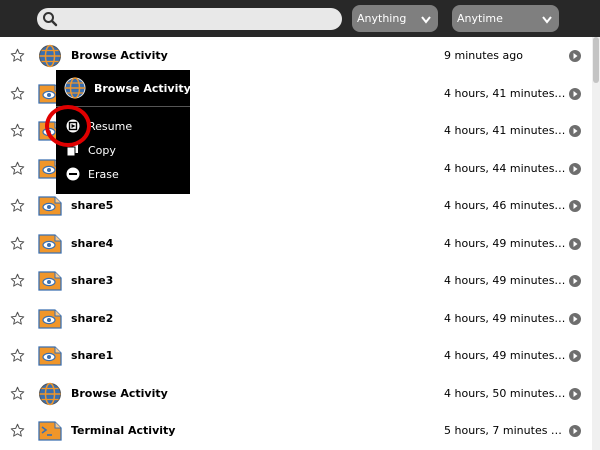  I want to click on journal-toolbar: Anything Anytime, so click(300, 18).